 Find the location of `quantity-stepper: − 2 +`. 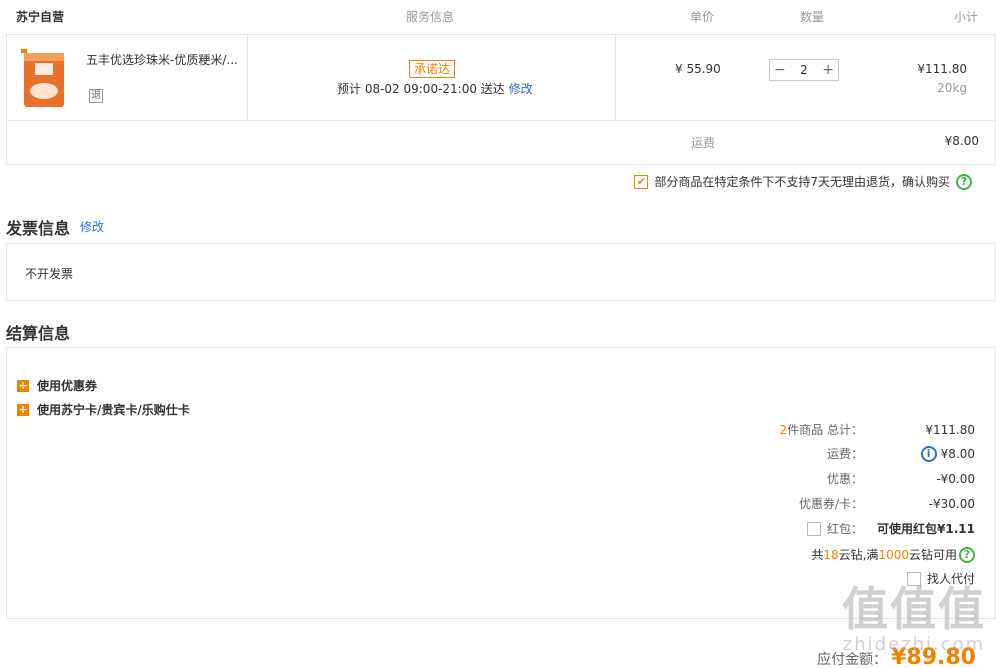

quantity-stepper: − 2 + is located at coordinates (804, 70).